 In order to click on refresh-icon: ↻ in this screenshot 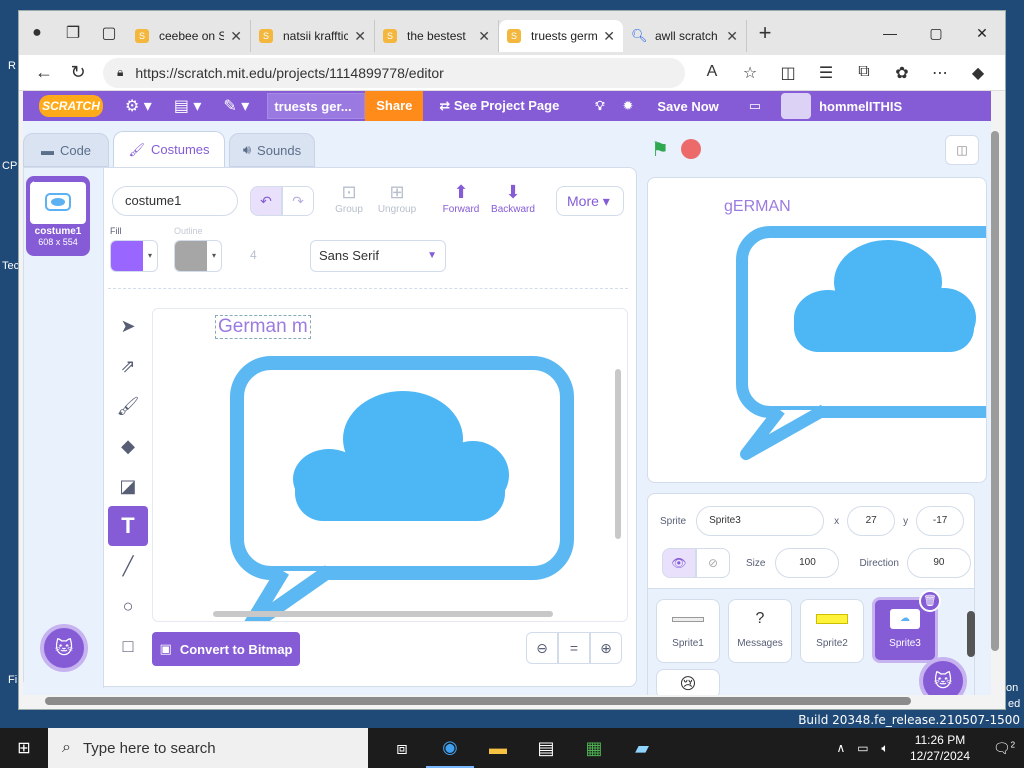, I will do `click(78, 73)`.